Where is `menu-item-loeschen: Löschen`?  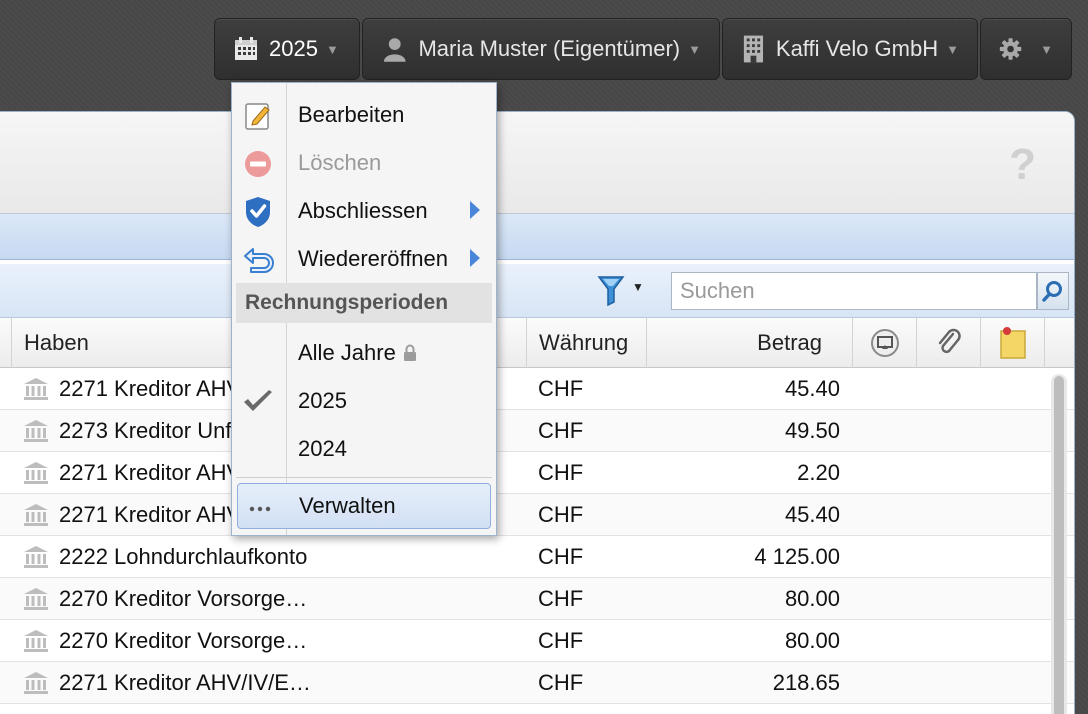
menu-item-loeschen: Löschen is located at coordinates (364, 163).